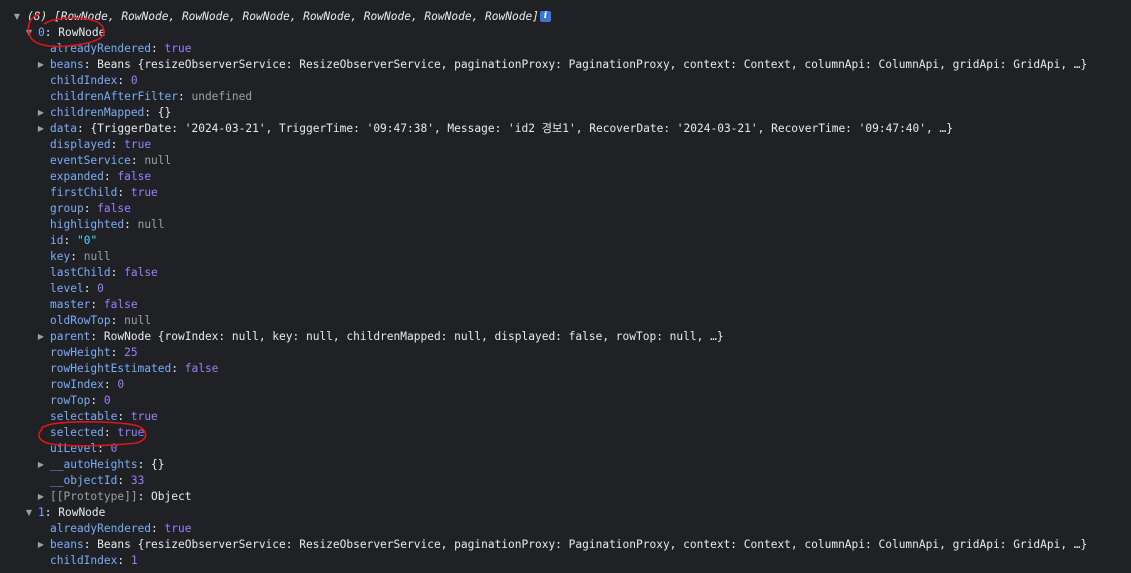  Describe the element at coordinates (80, 256) in the screenshot. I see `prop-row: key: null` at that location.